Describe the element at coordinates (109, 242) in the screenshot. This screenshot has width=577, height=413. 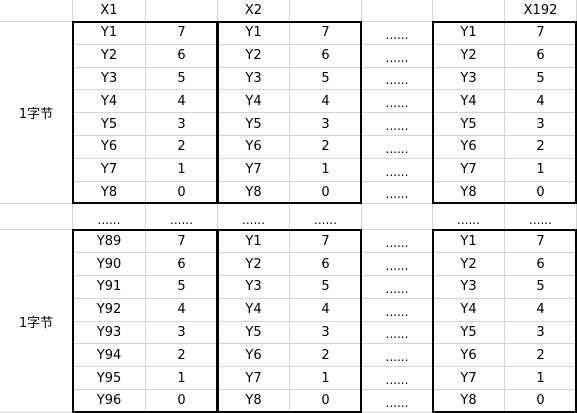
I see `bottom-y-cell: Y89` at that location.